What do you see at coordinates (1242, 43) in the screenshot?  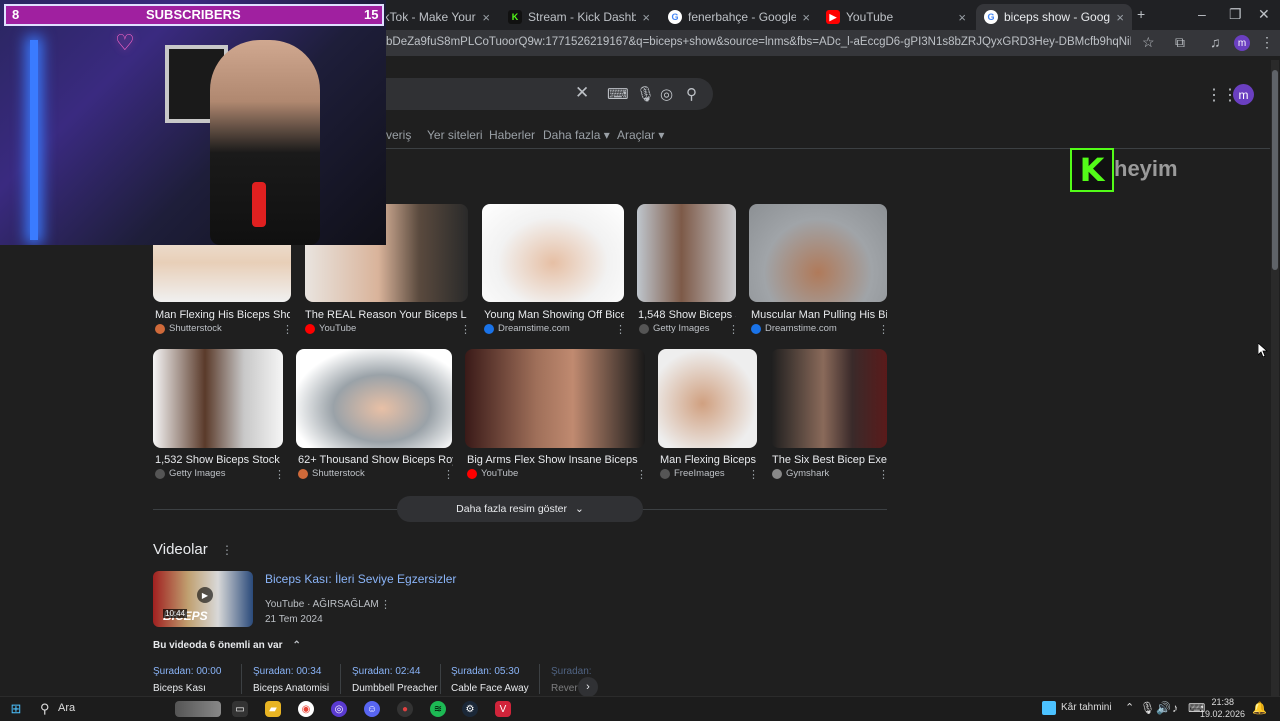 I see `profile-avatar: m` at bounding box center [1242, 43].